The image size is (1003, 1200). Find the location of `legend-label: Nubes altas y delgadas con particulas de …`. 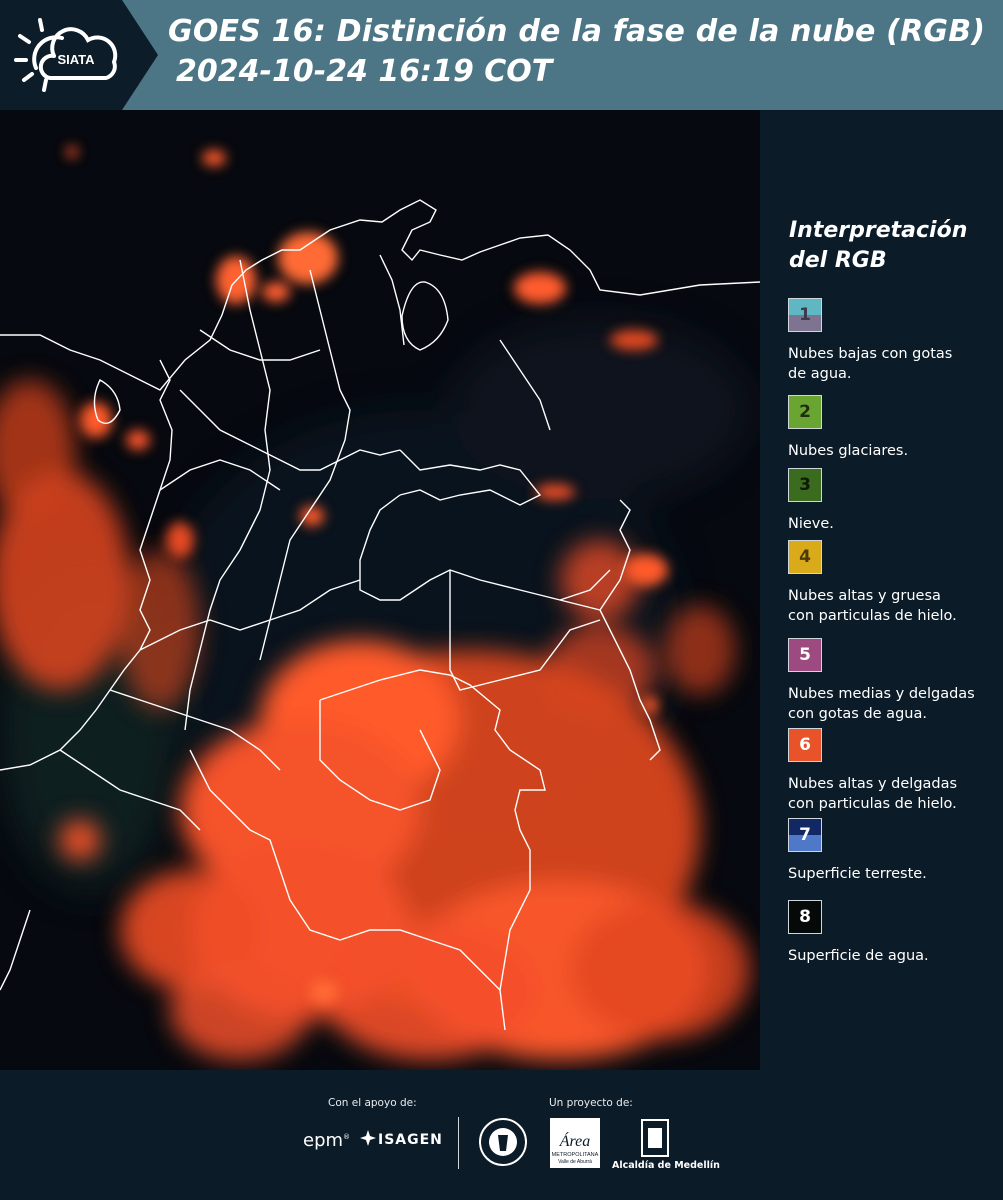

legend-label: Nubes altas y delgadas con particulas de … is located at coordinates (872, 794).